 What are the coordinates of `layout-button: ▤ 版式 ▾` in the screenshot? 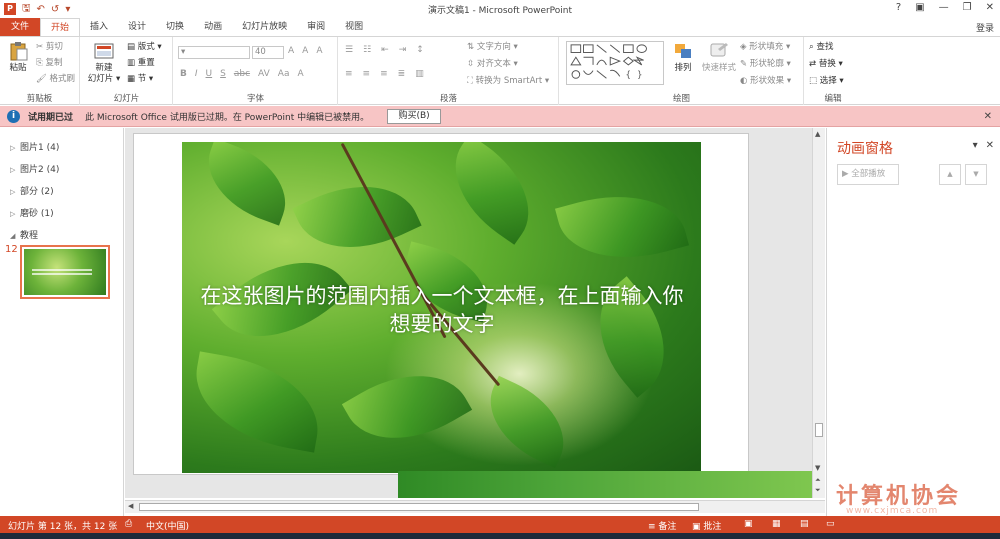 It's located at (144, 47).